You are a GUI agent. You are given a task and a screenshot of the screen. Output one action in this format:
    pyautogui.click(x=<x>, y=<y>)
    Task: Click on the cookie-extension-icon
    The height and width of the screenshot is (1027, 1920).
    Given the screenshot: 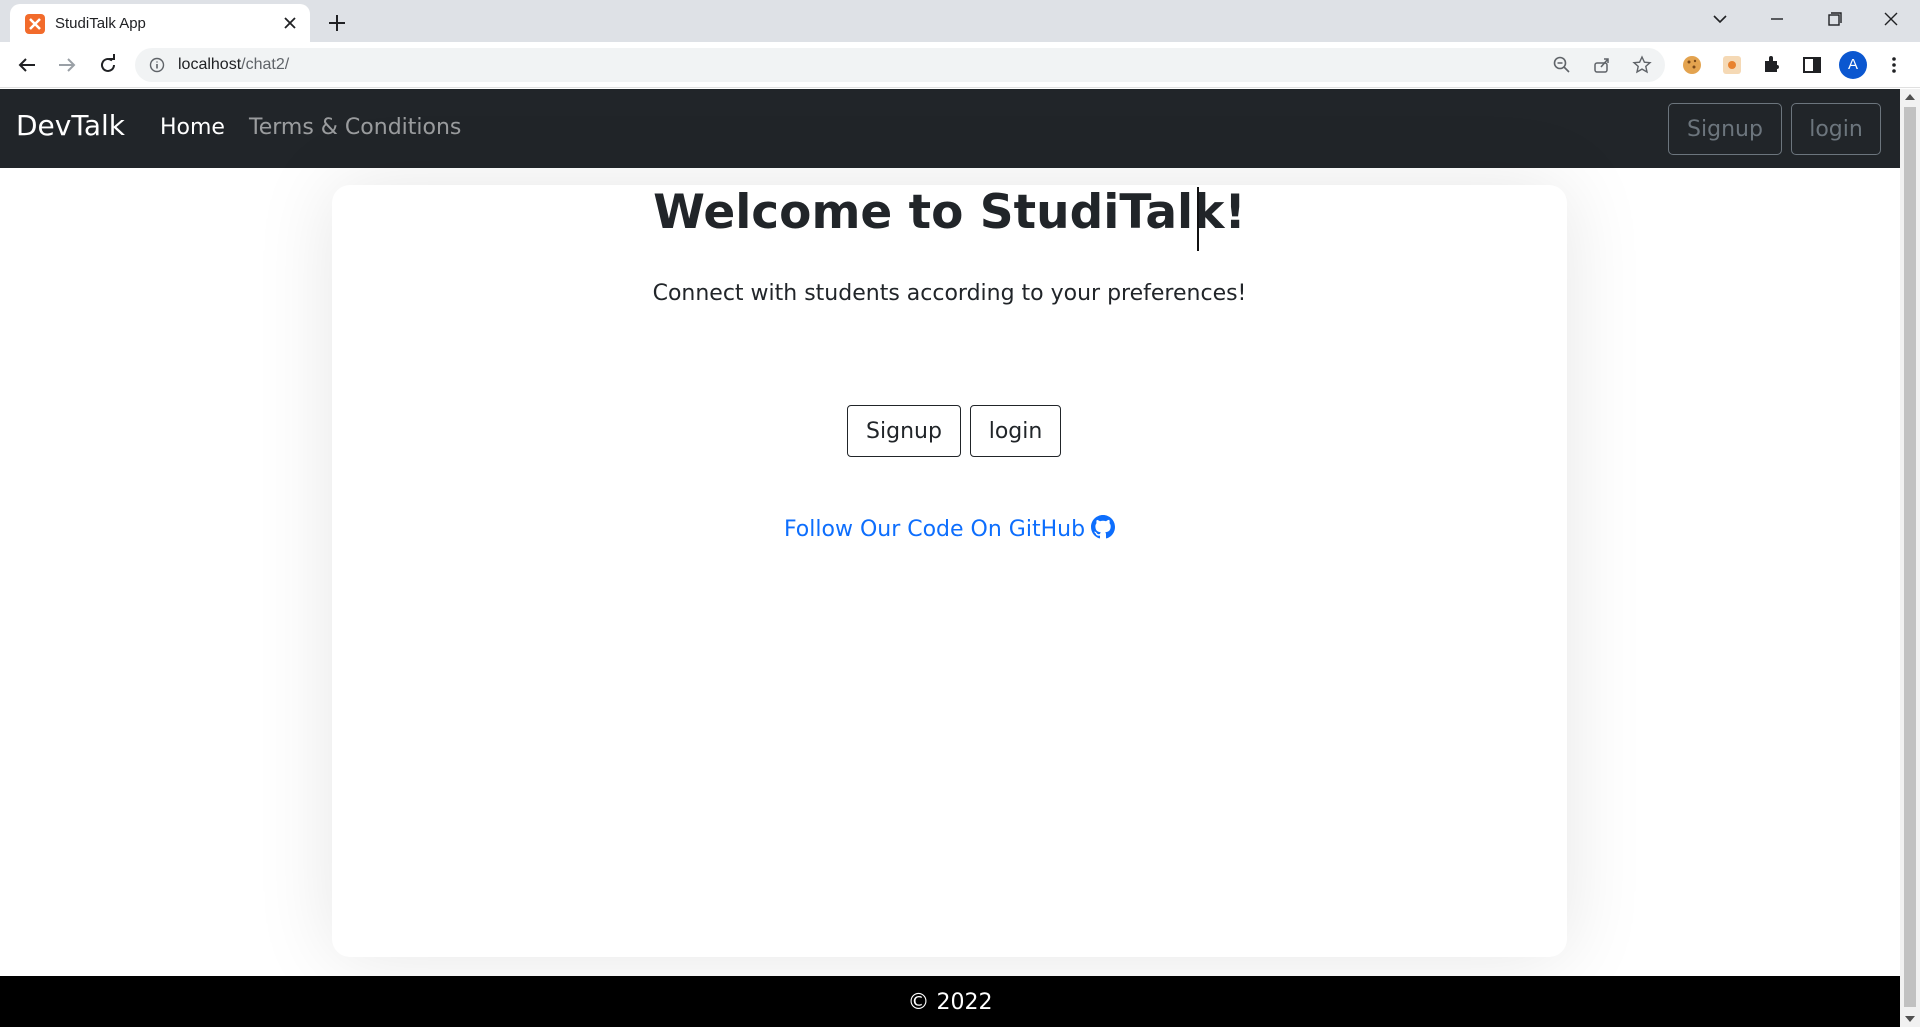 What is the action you would take?
    pyautogui.click(x=1692, y=65)
    